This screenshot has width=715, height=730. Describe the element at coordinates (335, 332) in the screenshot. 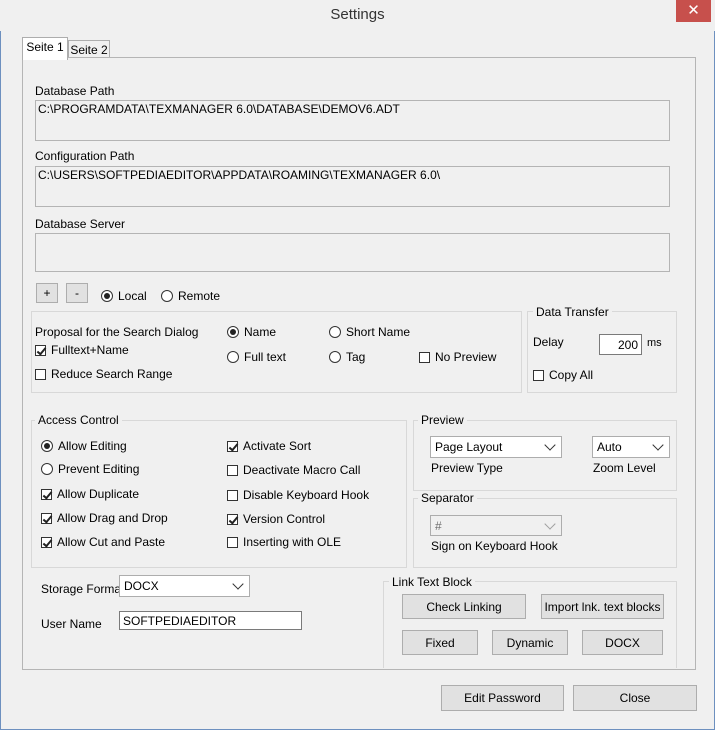

I see `short-name-radio-indicator` at that location.